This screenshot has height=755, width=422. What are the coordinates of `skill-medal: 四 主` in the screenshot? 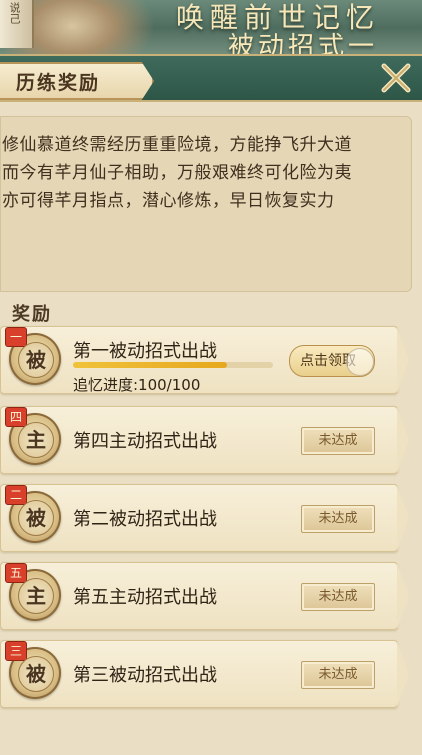 It's located at (33, 436).